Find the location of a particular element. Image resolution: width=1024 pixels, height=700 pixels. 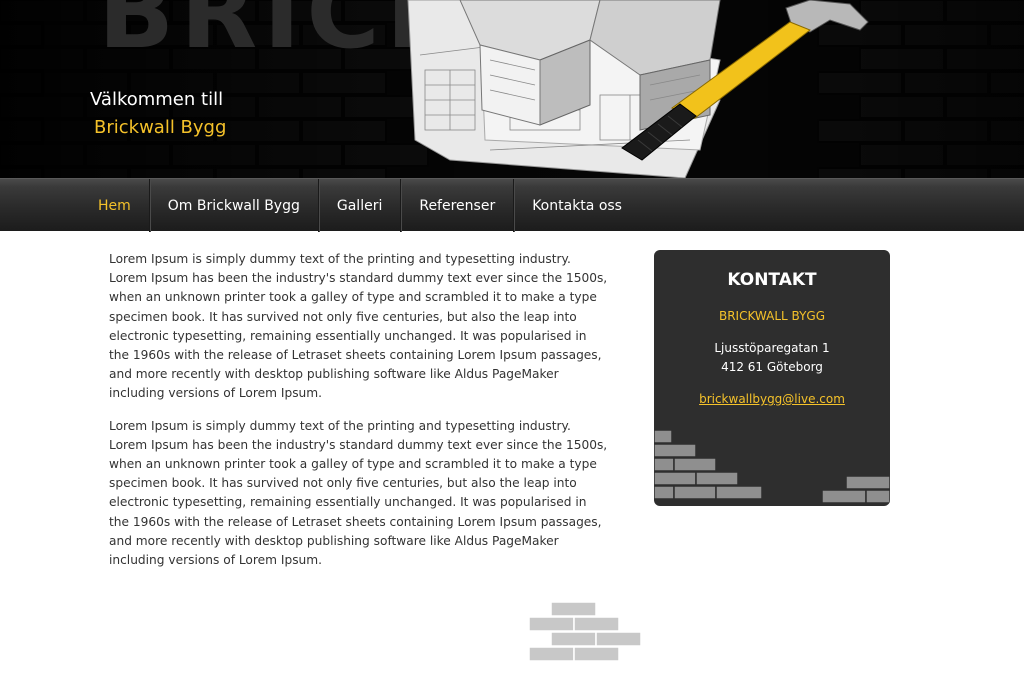

nav-item-galleri: Galleri is located at coordinates (358, 205).